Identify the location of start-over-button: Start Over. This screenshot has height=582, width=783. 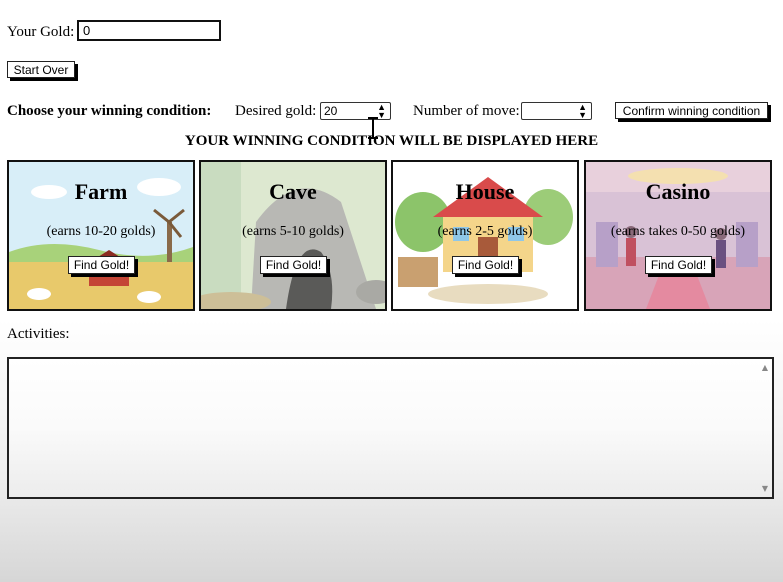
(41, 69).